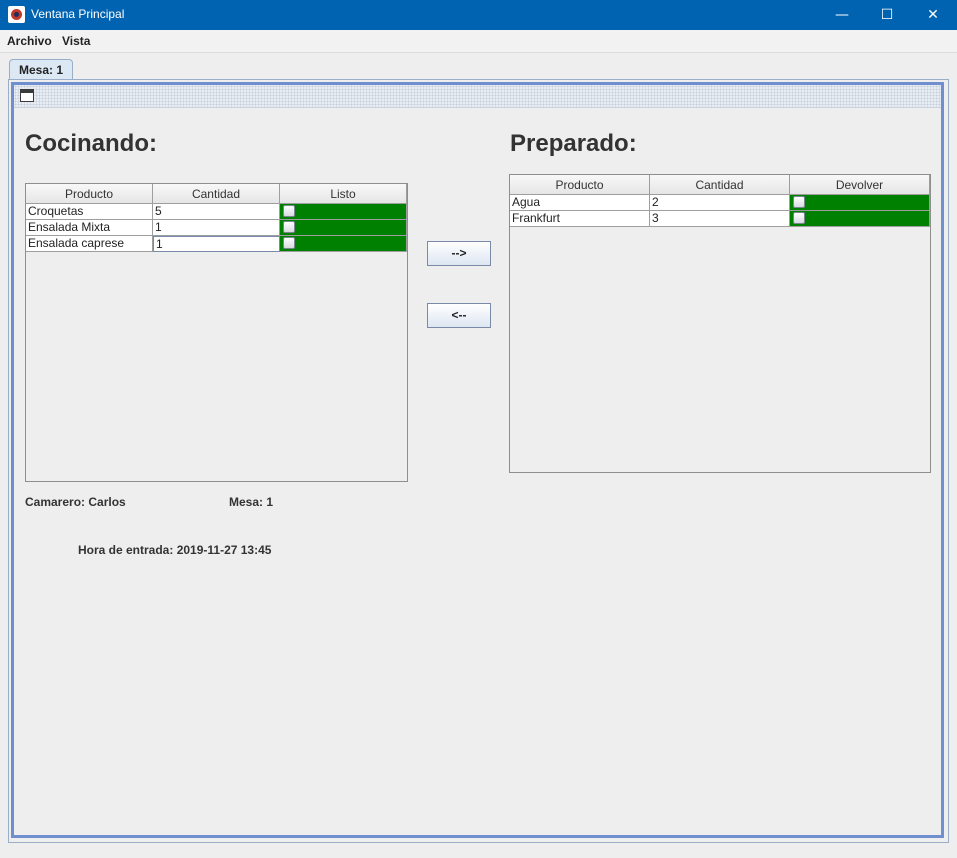 This screenshot has width=957, height=858. I want to click on title-bar: Ventana Principal — ☐ ✕, so click(478, 15).